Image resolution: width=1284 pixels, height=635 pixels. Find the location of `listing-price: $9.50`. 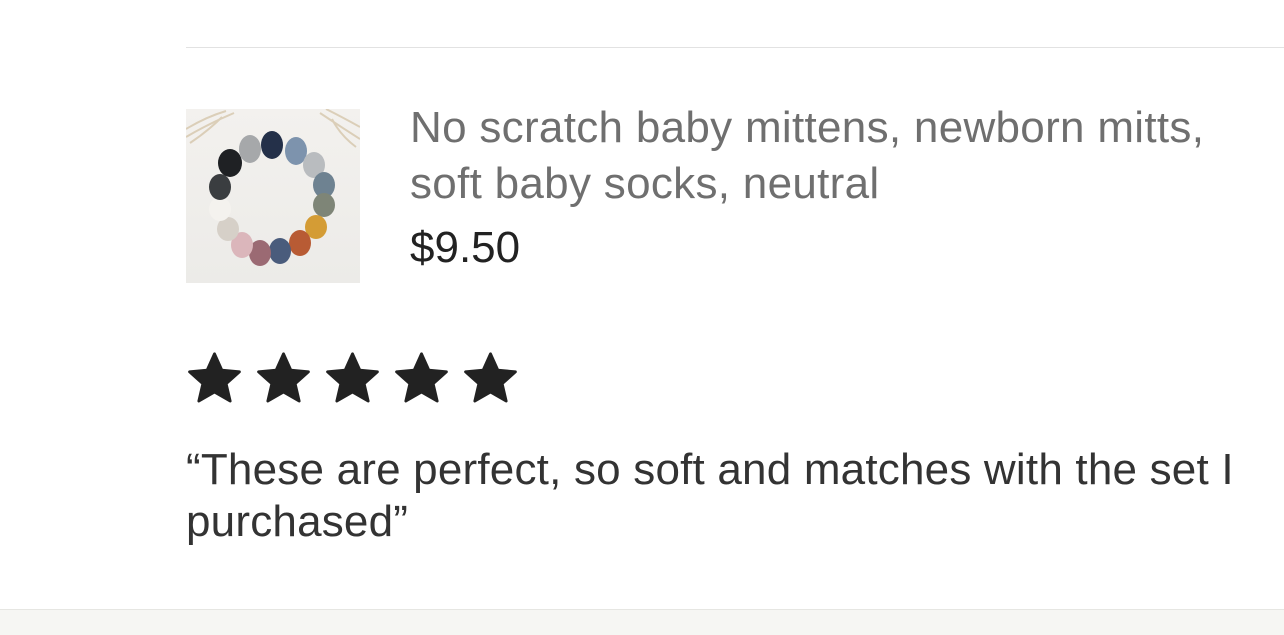

listing-price: $9.50 is located at coordinates (465, 247).